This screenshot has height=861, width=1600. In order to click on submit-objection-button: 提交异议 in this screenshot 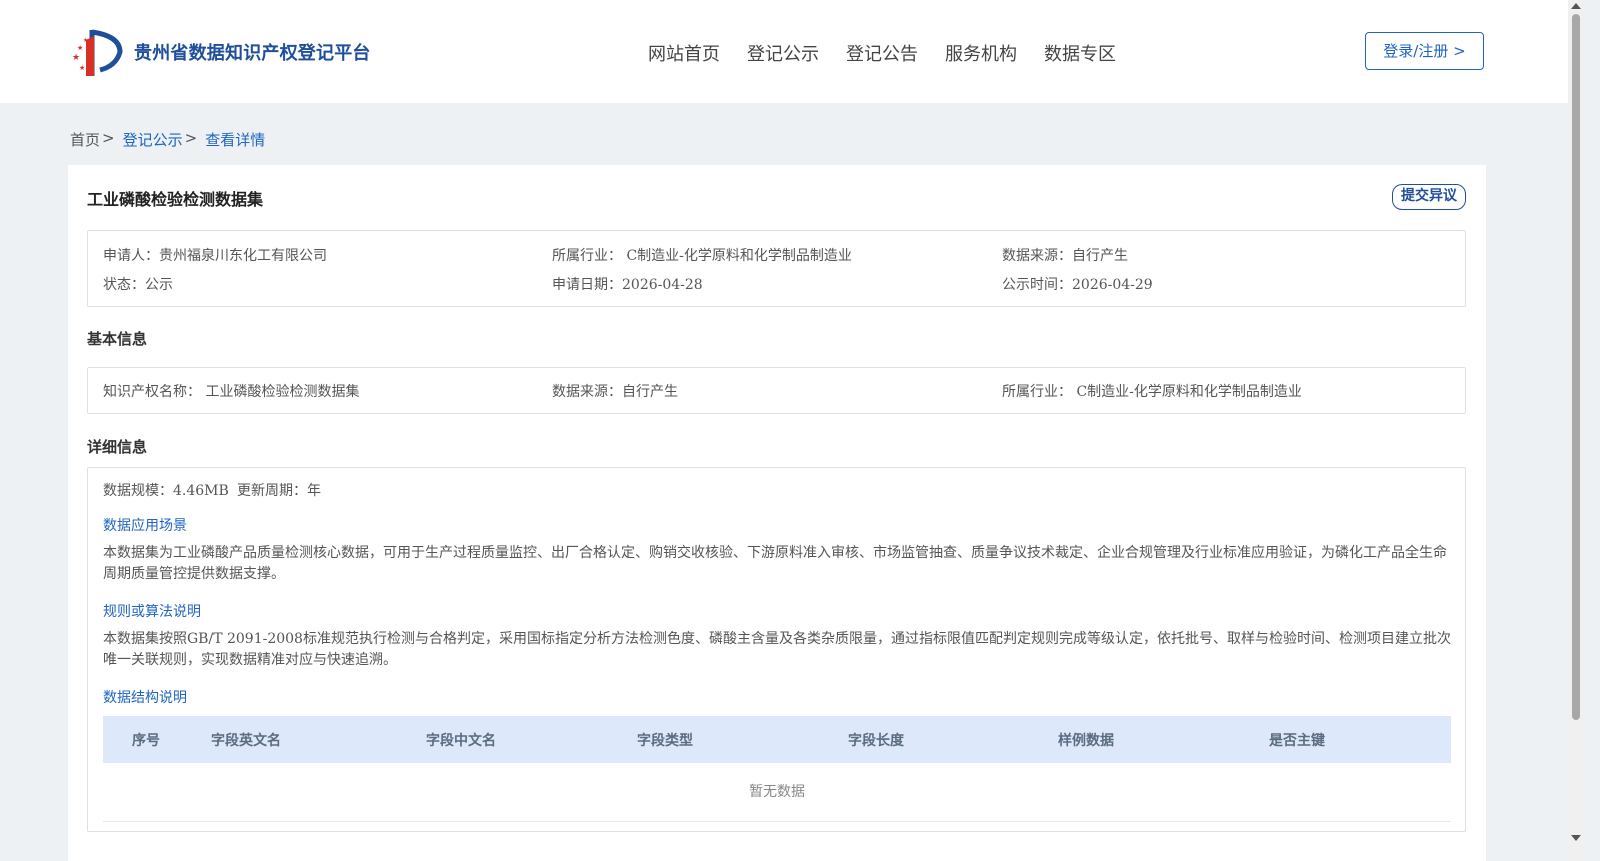, I will do `click(1429, 197)`.